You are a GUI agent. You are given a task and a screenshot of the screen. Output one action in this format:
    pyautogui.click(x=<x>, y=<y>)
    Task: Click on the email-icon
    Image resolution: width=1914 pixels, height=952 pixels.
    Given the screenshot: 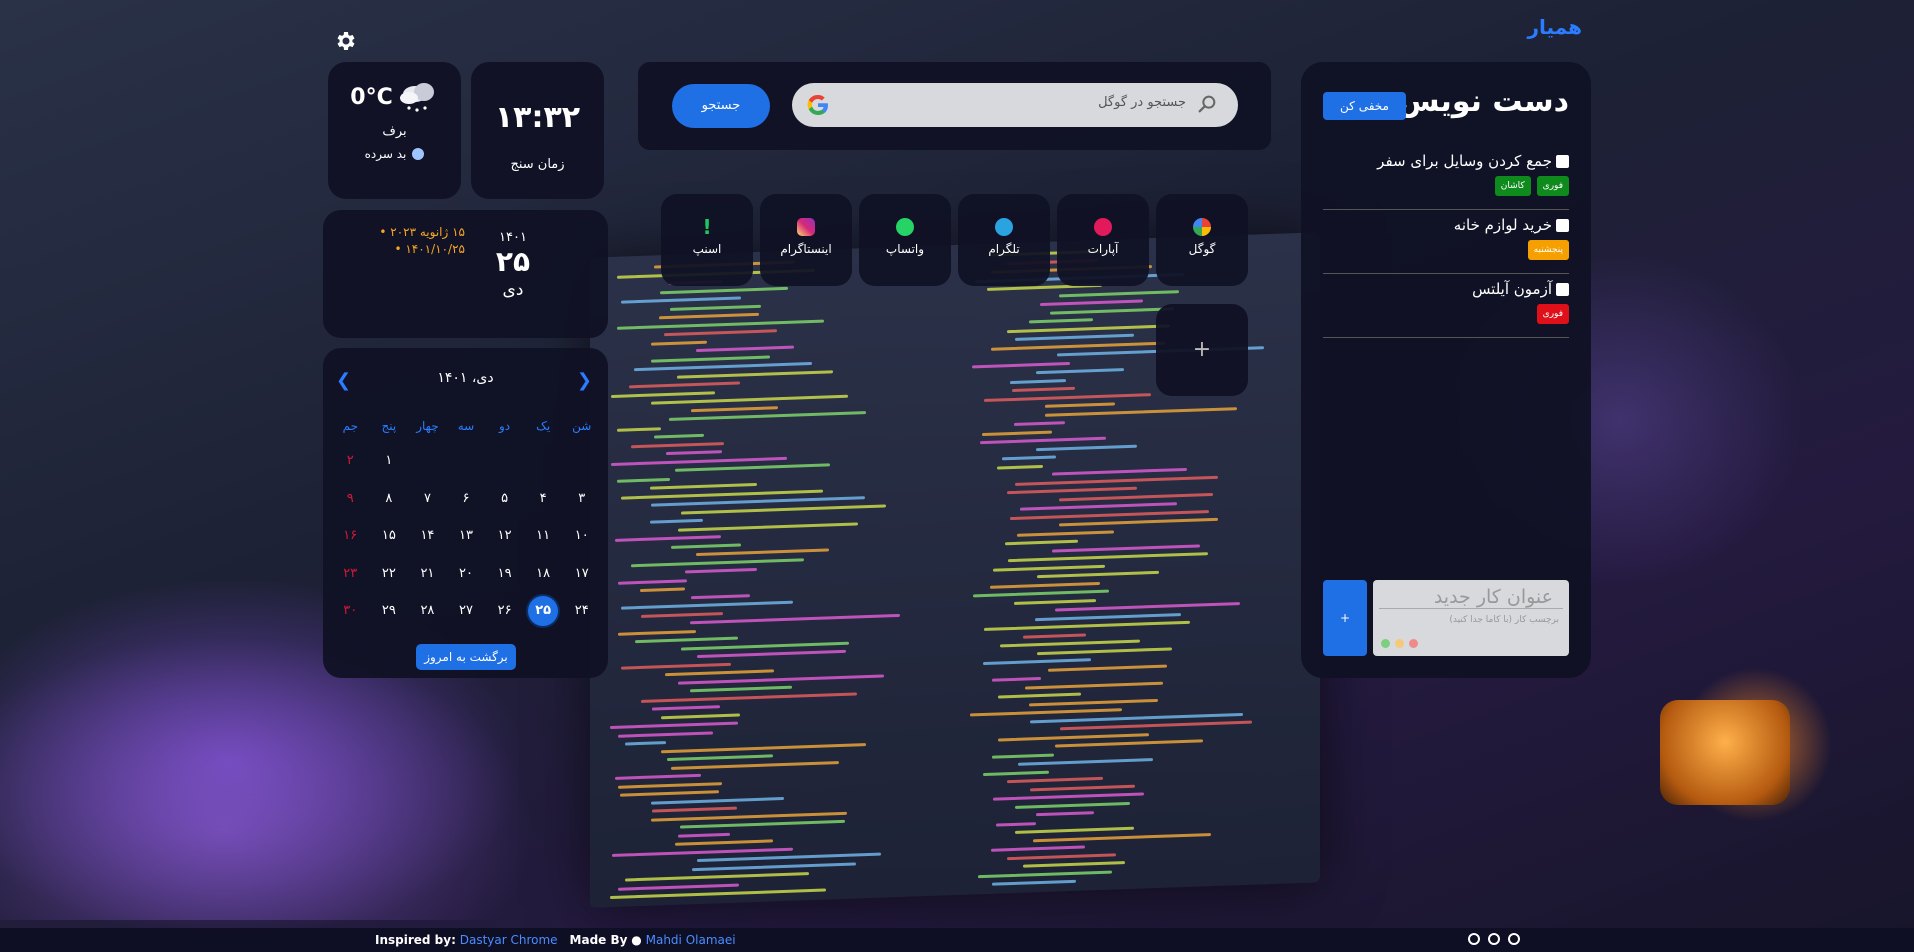 What is the action you would take?
    pyautogui.click(x=1474, y=939)
    